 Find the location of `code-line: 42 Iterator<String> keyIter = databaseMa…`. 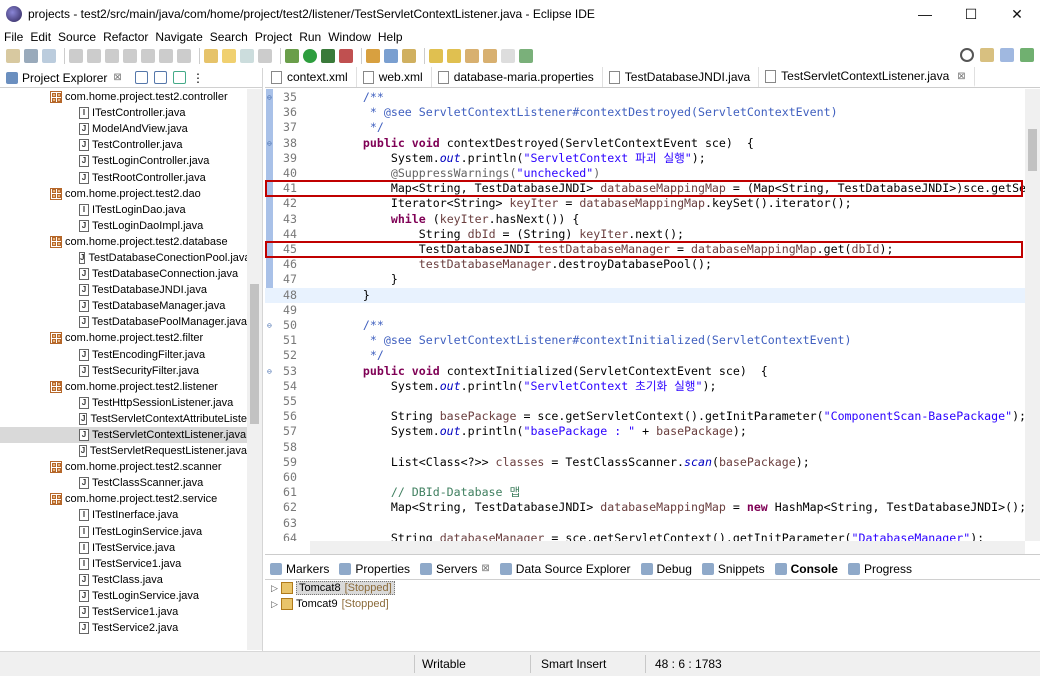

code-line: 42 Iterator<String> keyIter = databaseMa… is located at coordinates (645, 203).